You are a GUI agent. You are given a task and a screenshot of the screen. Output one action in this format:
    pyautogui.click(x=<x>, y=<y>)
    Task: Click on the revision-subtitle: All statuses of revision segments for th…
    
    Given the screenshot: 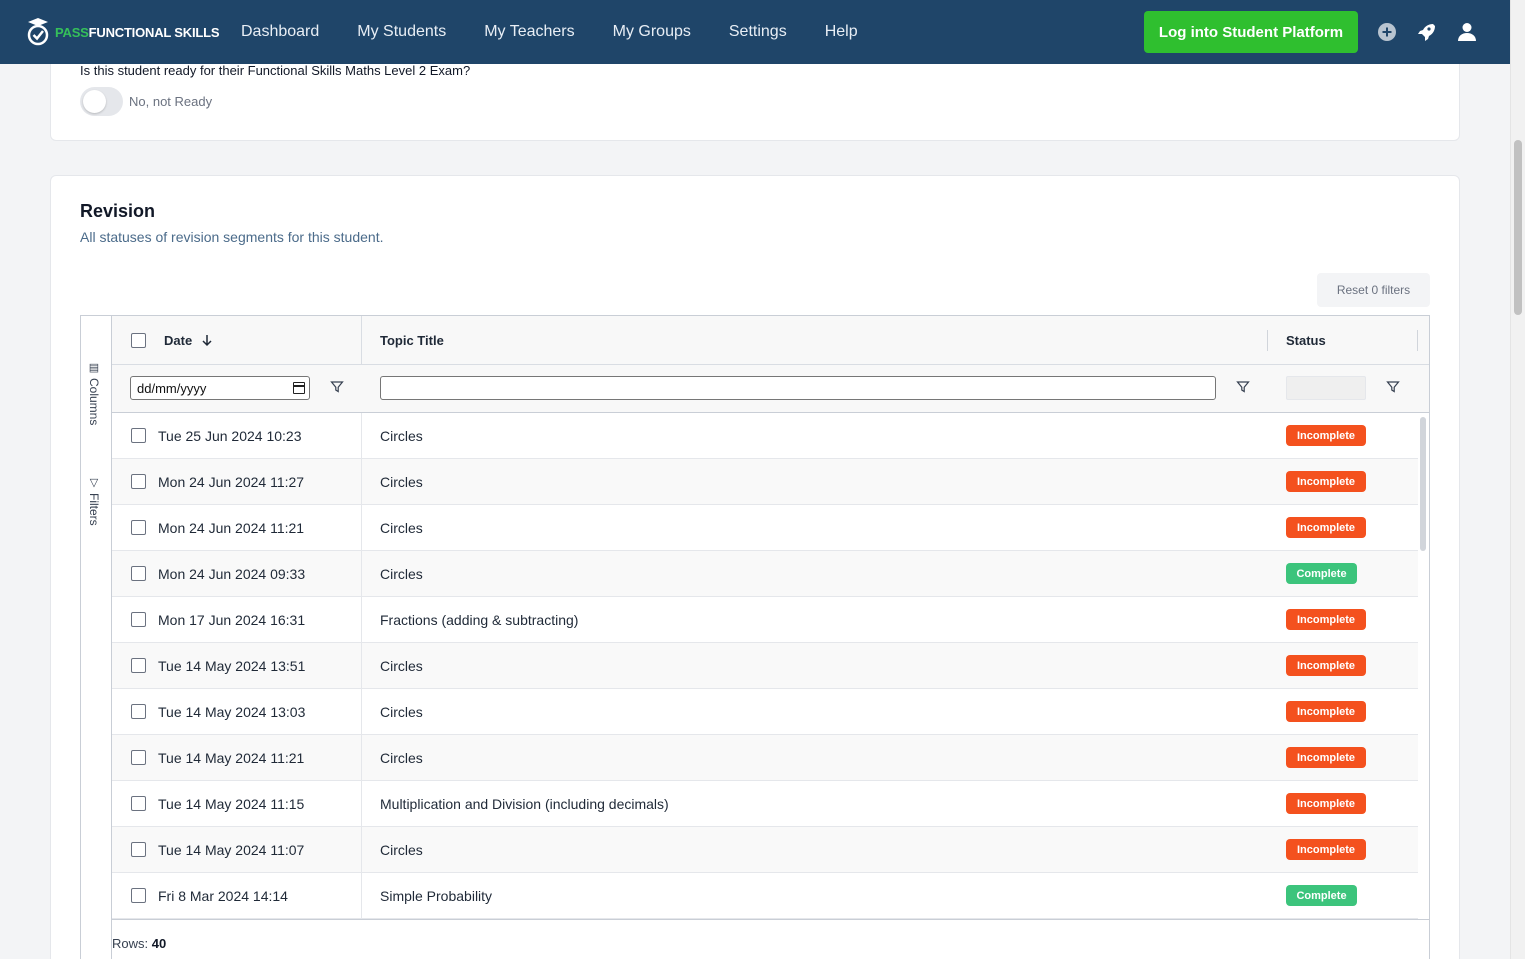 What is the action you would take?
    pyautogui.click(x=232, y=237)
    